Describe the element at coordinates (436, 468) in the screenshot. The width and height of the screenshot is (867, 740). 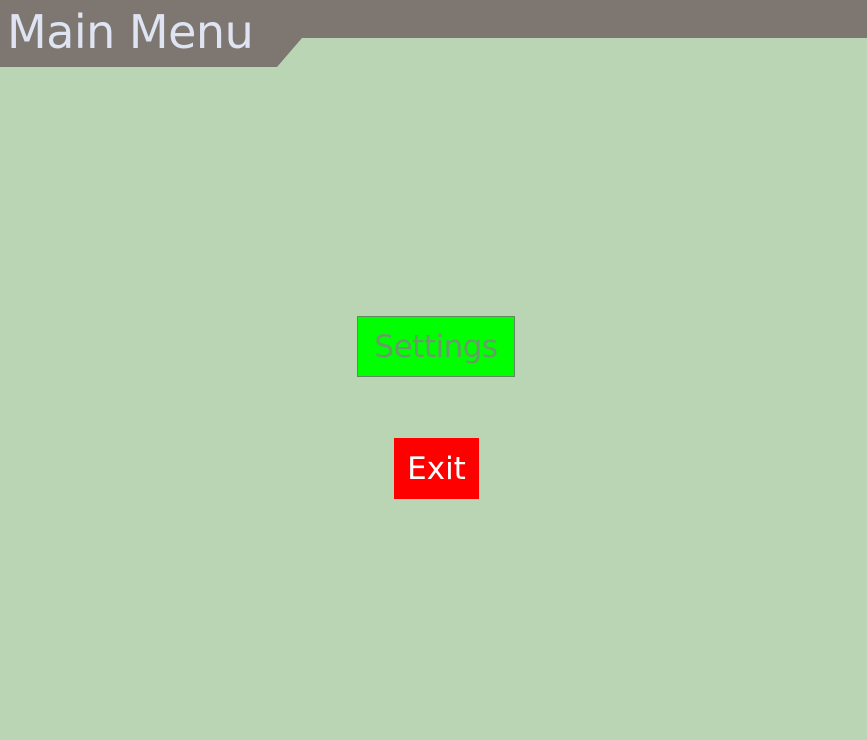
I see `exit-button: Exit` at that location.